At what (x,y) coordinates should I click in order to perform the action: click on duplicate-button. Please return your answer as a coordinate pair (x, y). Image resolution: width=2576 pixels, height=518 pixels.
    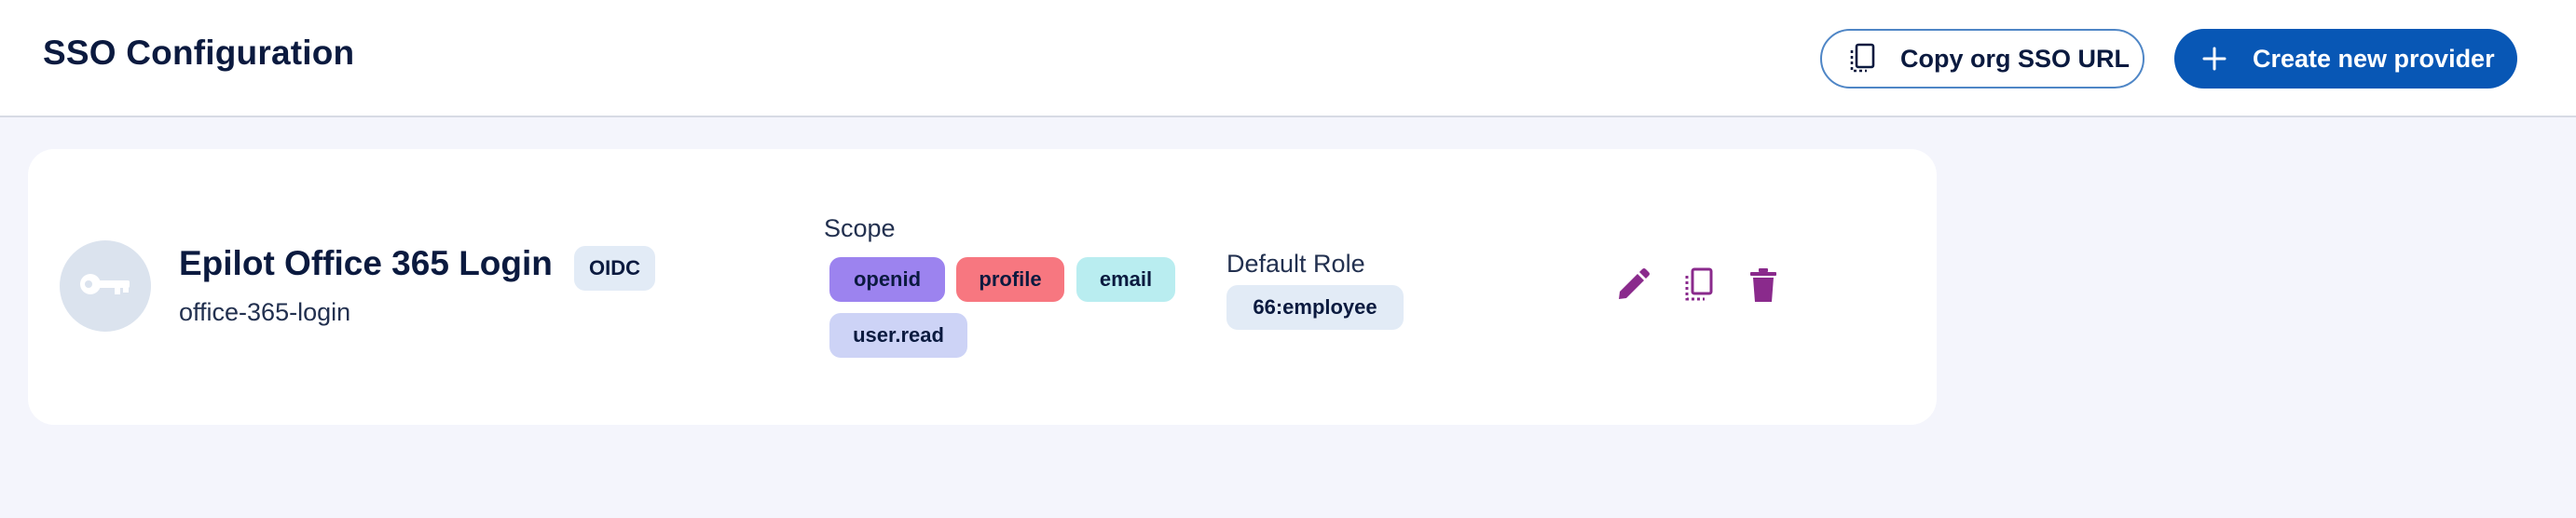
    Looking at the image, I should click on (1698, 286).